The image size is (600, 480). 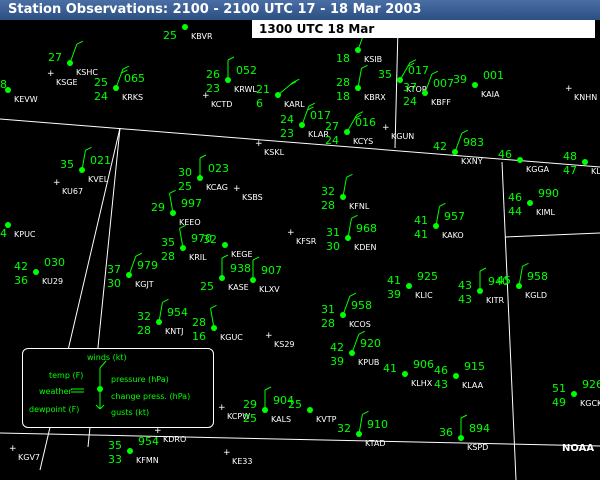 What do you see at coordinates (465, 299) in the screenshot?
I see `dewpoint-label: 43` at bounding box center [465, 299].